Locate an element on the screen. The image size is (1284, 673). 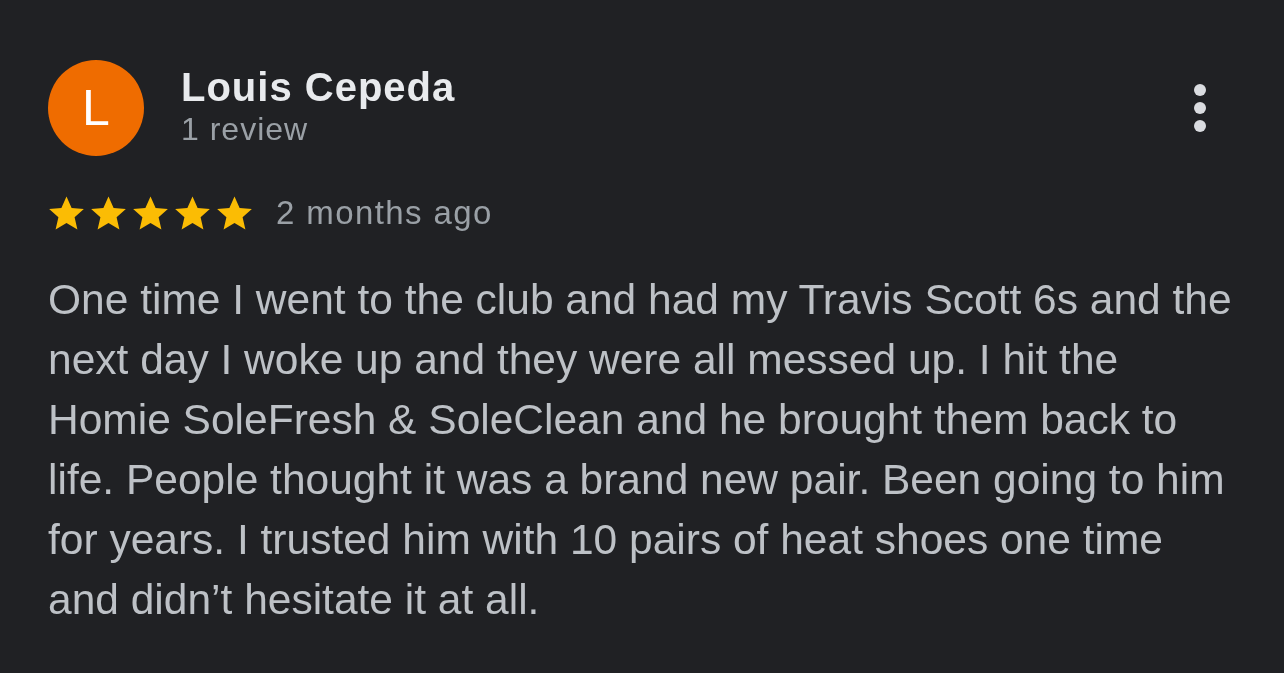
review-date: 2 months ago is located at coordinates (384, 213).